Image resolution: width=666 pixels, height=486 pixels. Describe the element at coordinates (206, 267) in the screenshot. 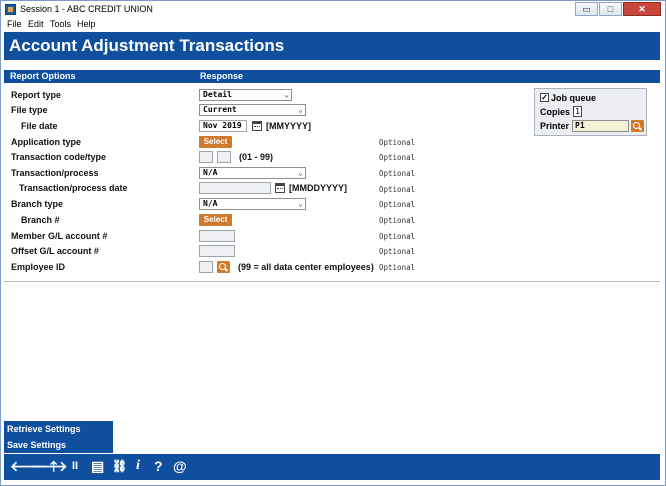

I see `employee-id-input` at that location.